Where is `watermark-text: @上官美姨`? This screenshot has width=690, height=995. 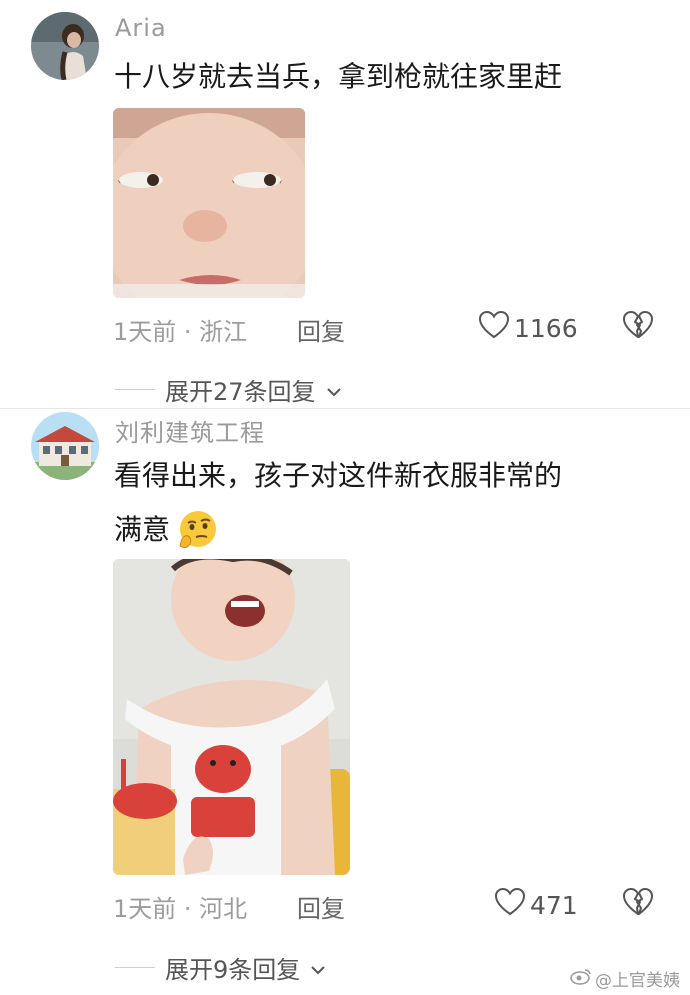
watermark-text: @上官美姨 is located at coordinates (637, 981).